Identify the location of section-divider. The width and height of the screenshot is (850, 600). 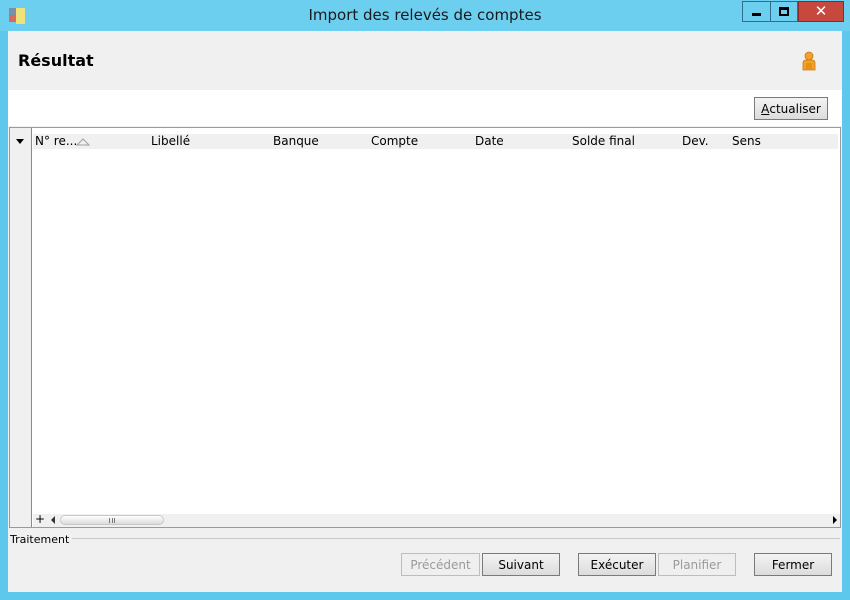
(425, 538).